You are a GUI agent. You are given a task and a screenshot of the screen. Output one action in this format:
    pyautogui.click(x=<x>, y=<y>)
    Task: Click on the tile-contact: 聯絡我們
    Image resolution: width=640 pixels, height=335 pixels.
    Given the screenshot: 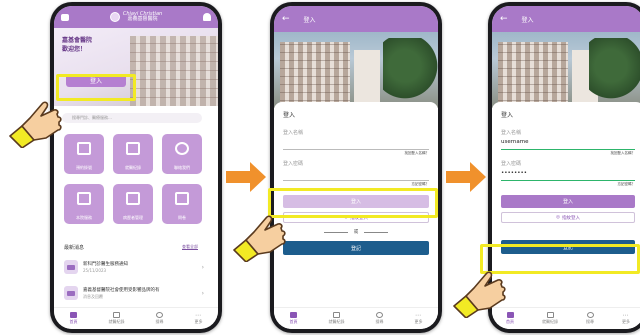 What is the action you would take?
    pyautogui.click(x=182, y=154)
    